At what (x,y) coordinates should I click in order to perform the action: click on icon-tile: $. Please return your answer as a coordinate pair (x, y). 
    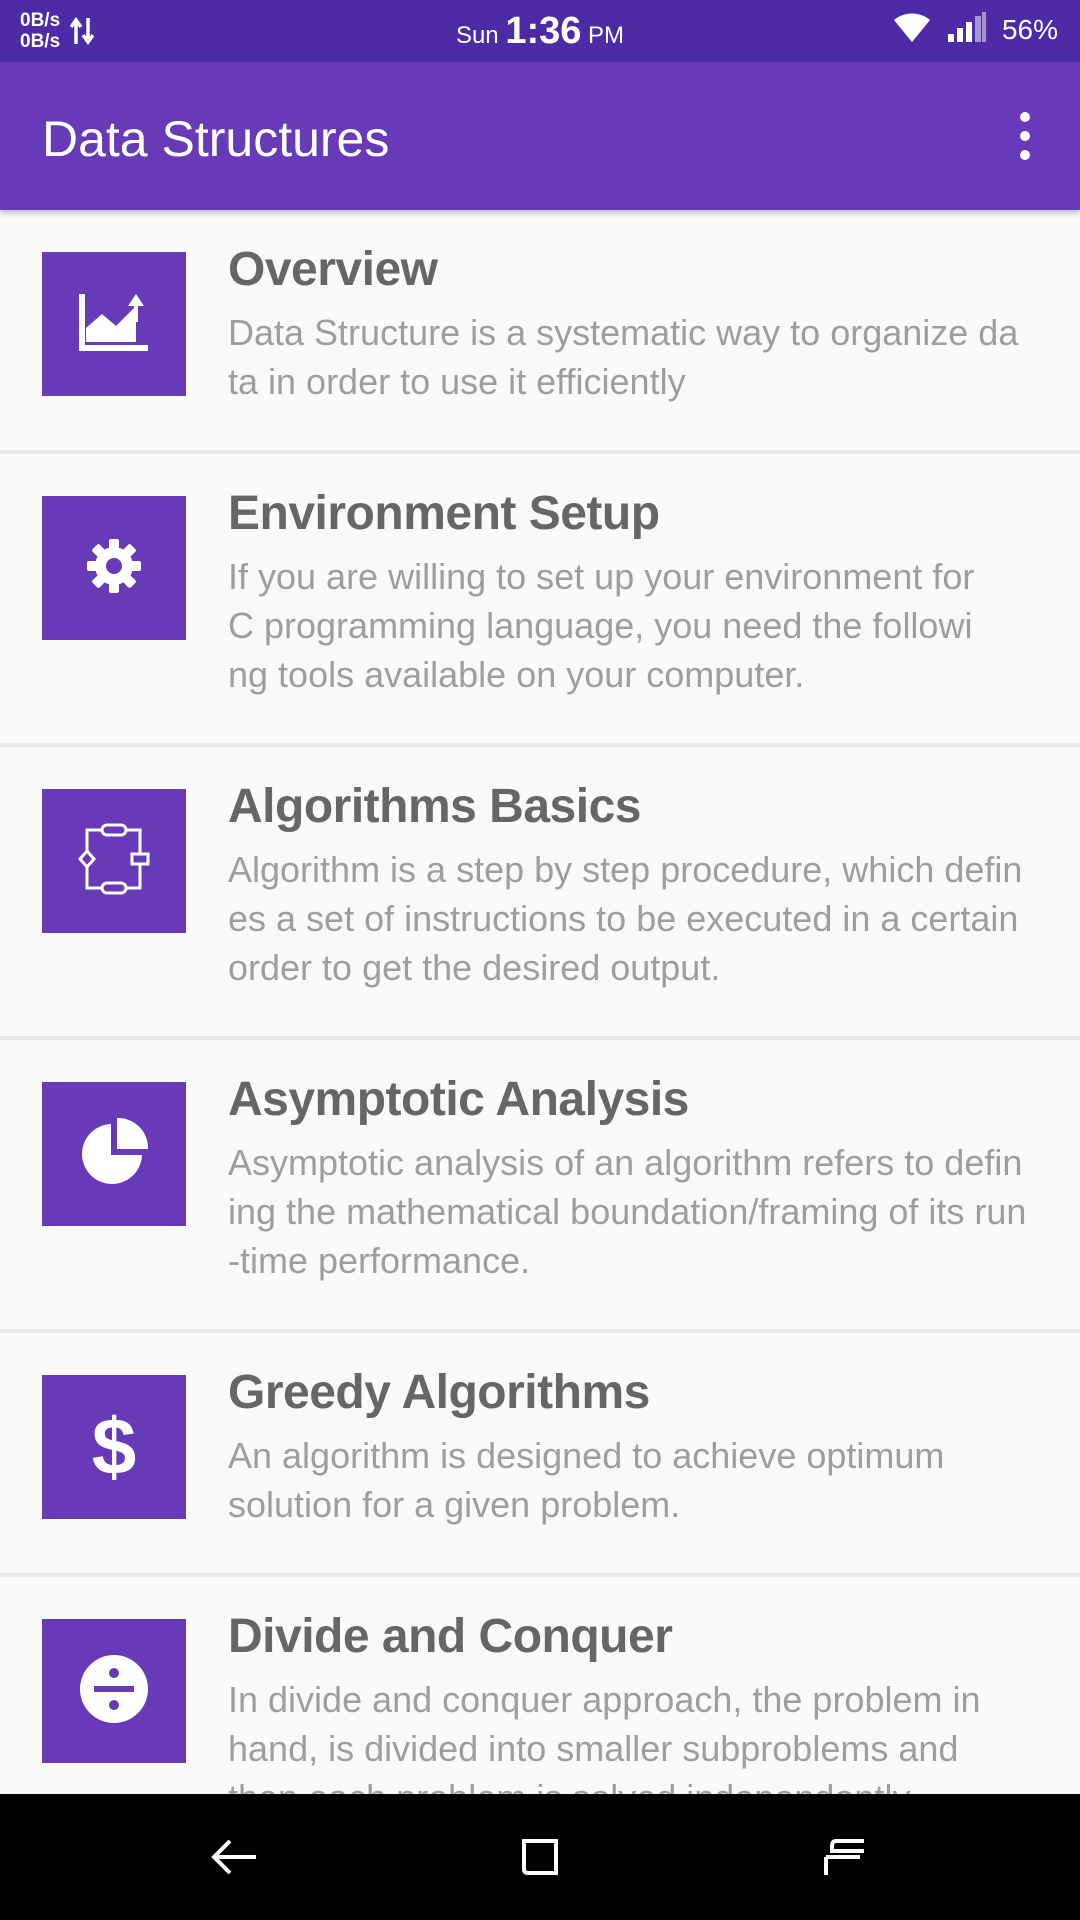
    Looking at the image, I should click on (114, 1447).